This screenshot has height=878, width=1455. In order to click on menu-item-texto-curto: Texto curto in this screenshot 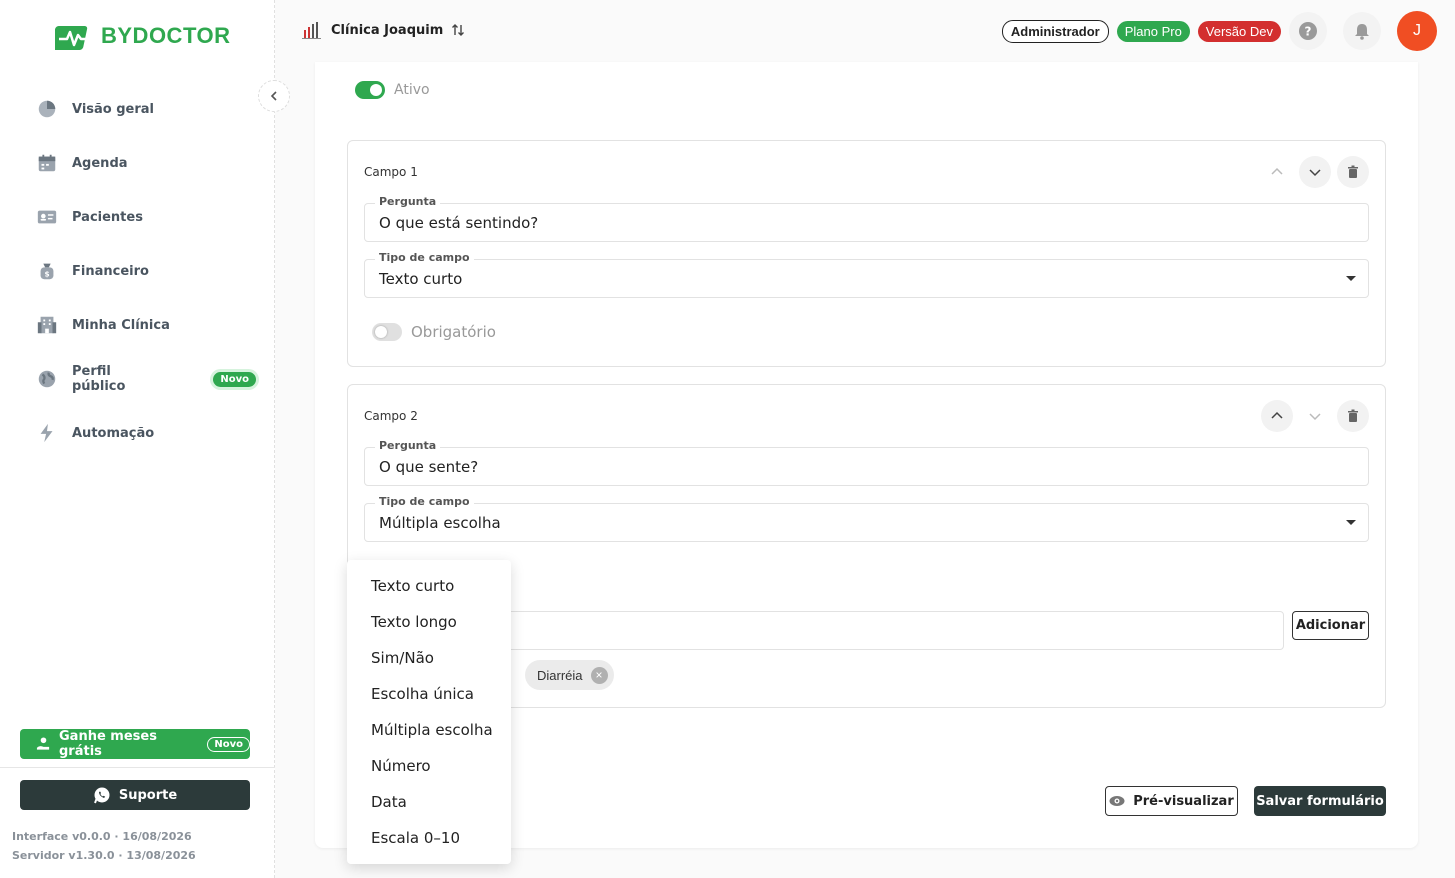, I will do `click(429, 586)`.